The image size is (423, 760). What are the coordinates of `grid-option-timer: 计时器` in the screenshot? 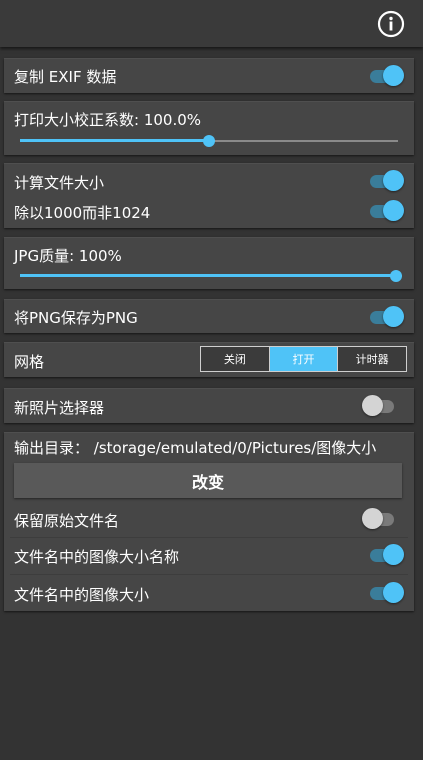 It's located at (372, 359).